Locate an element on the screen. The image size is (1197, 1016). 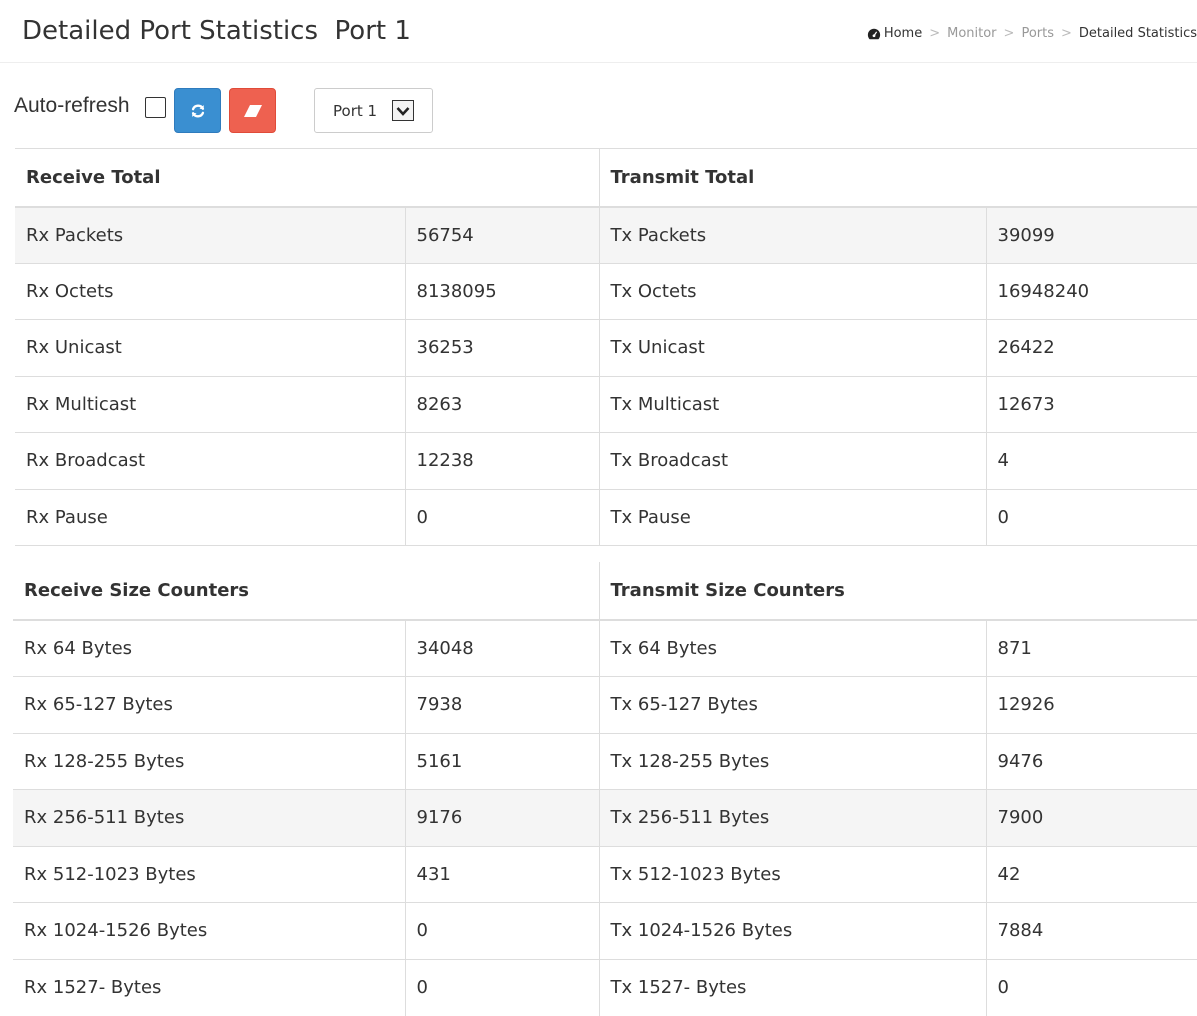
chevron-down-icon is located at coordinates (403, 110).